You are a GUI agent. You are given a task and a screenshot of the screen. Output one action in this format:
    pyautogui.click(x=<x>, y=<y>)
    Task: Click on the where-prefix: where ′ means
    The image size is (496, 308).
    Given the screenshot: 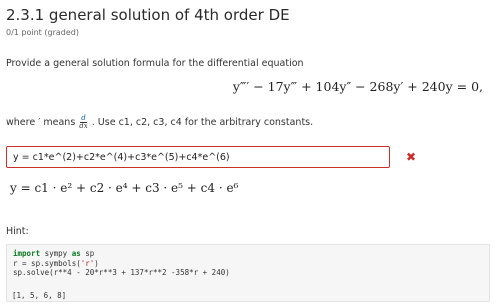 What is the action you would take?
    pyautogui.click(x=41, y=122)
    